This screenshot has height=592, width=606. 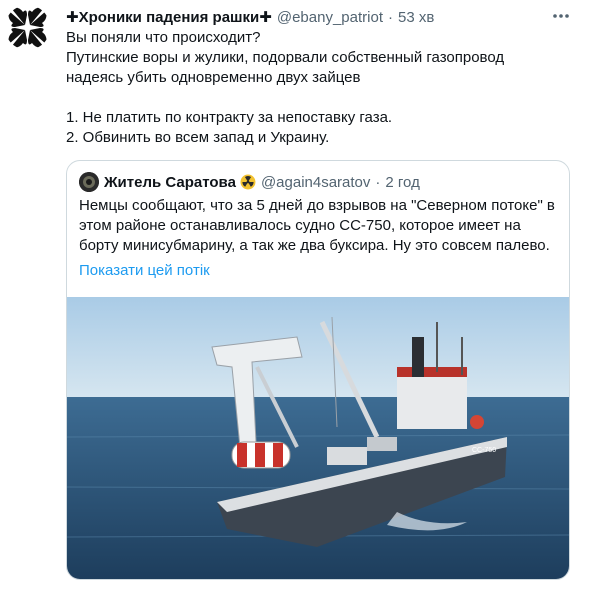 I want to click on tweet-text-line, so click(x=326, y=98).